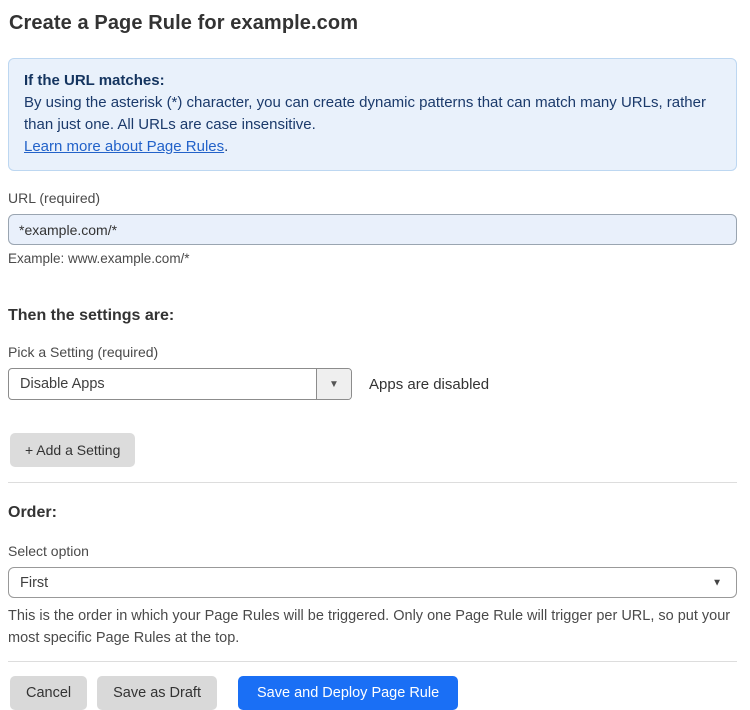 This screenshot has height=710, width=750. I want to click on learn-more-link: Learn more about Page Rules, so click(124, 146).